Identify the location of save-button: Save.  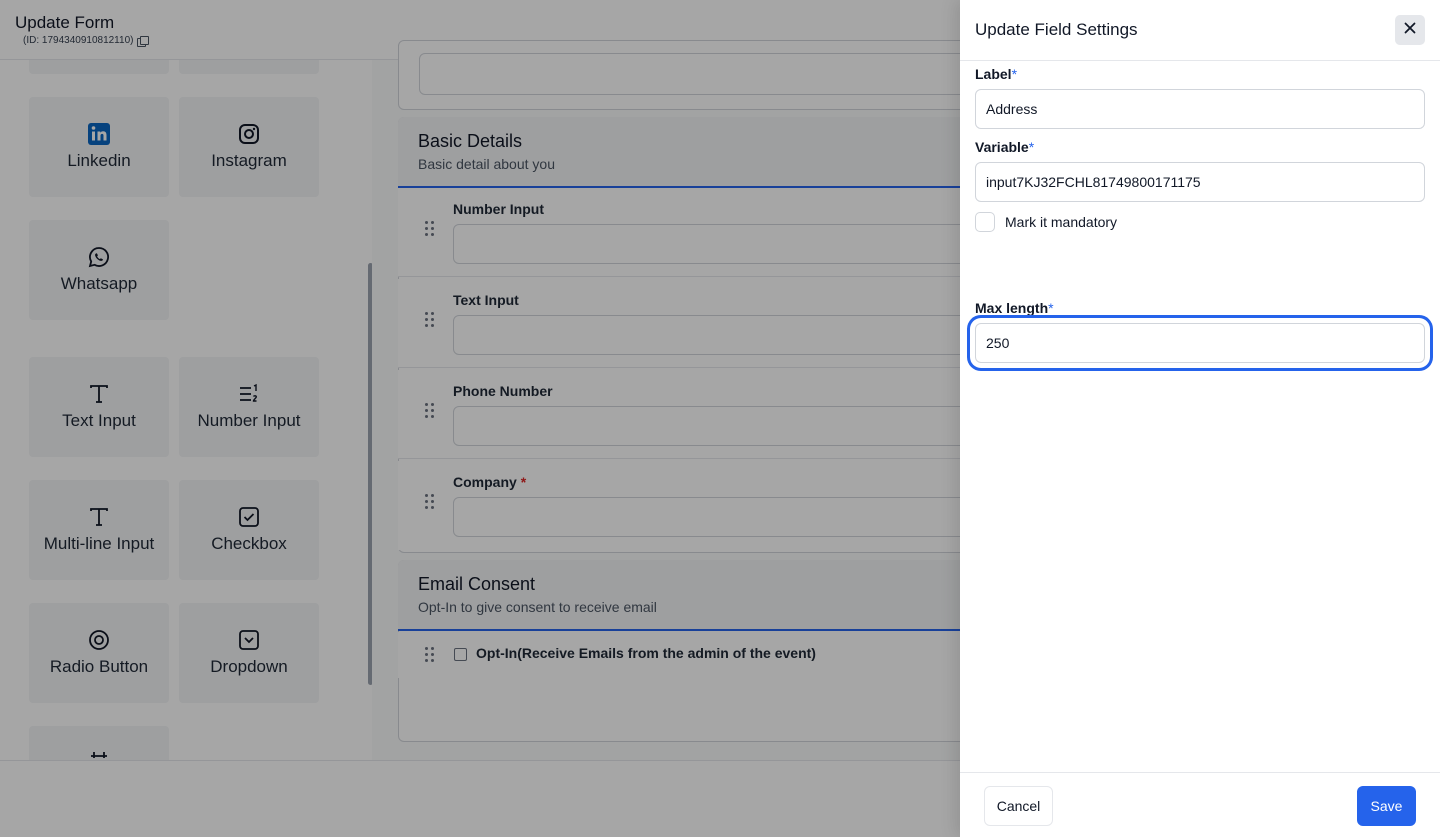
(1386, 806).